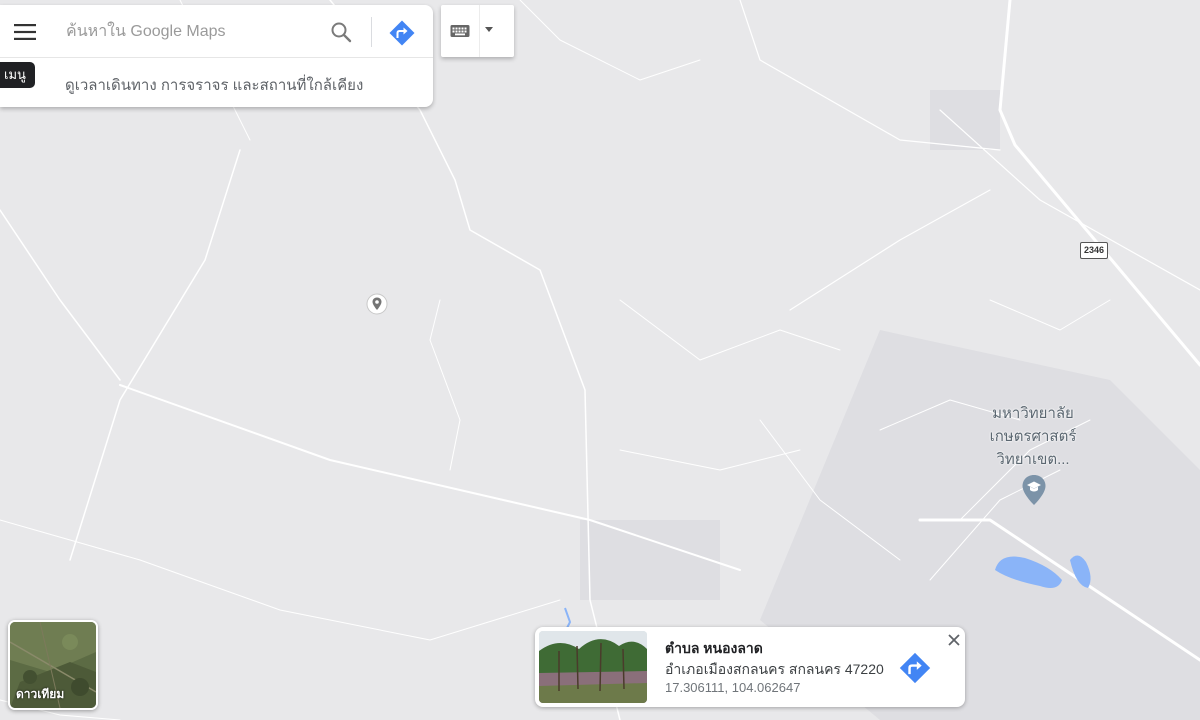 This screenshot has width=1200, height=720. I want to click on satellite-layer-toggle: ดาวเทียม, so click(53, 665).